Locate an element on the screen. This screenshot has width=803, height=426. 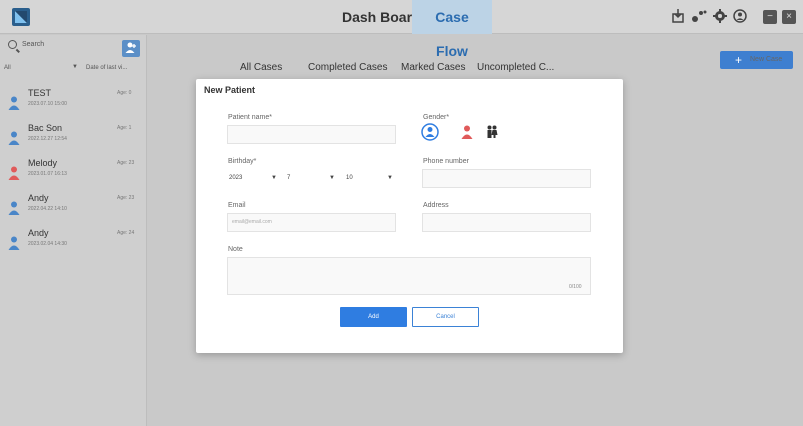
patient-age: Age: 1 is located at coordinates (124, 128).